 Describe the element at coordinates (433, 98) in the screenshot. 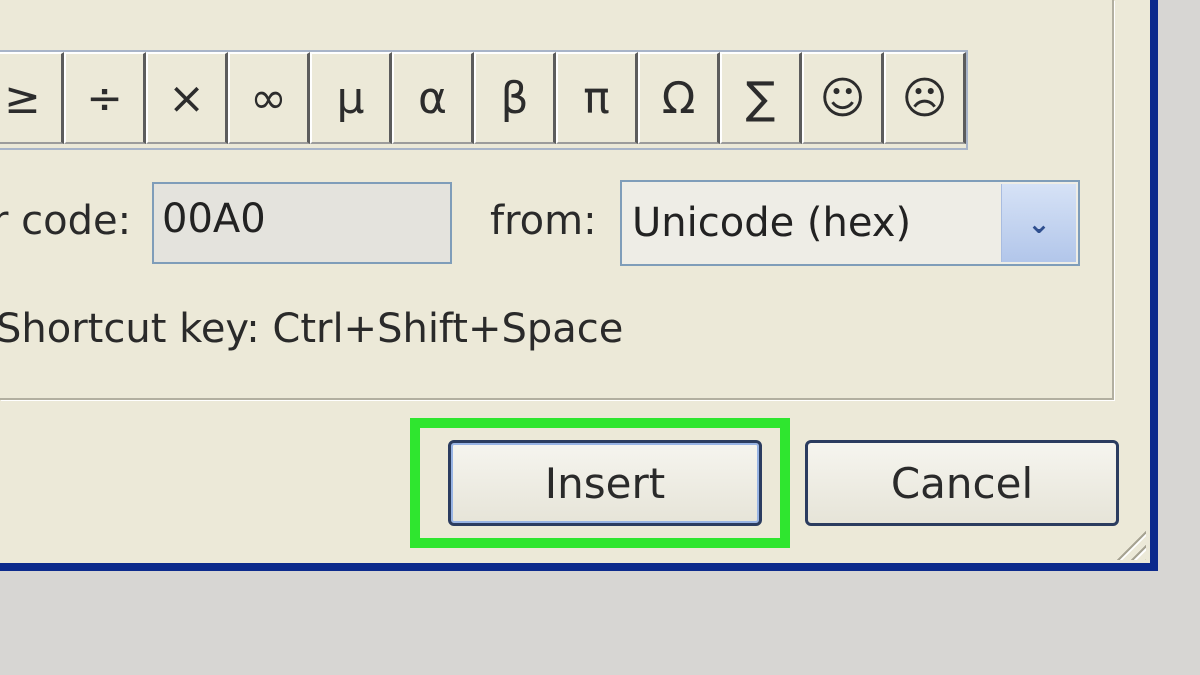

I see `symbol-alpha: α` at that location.